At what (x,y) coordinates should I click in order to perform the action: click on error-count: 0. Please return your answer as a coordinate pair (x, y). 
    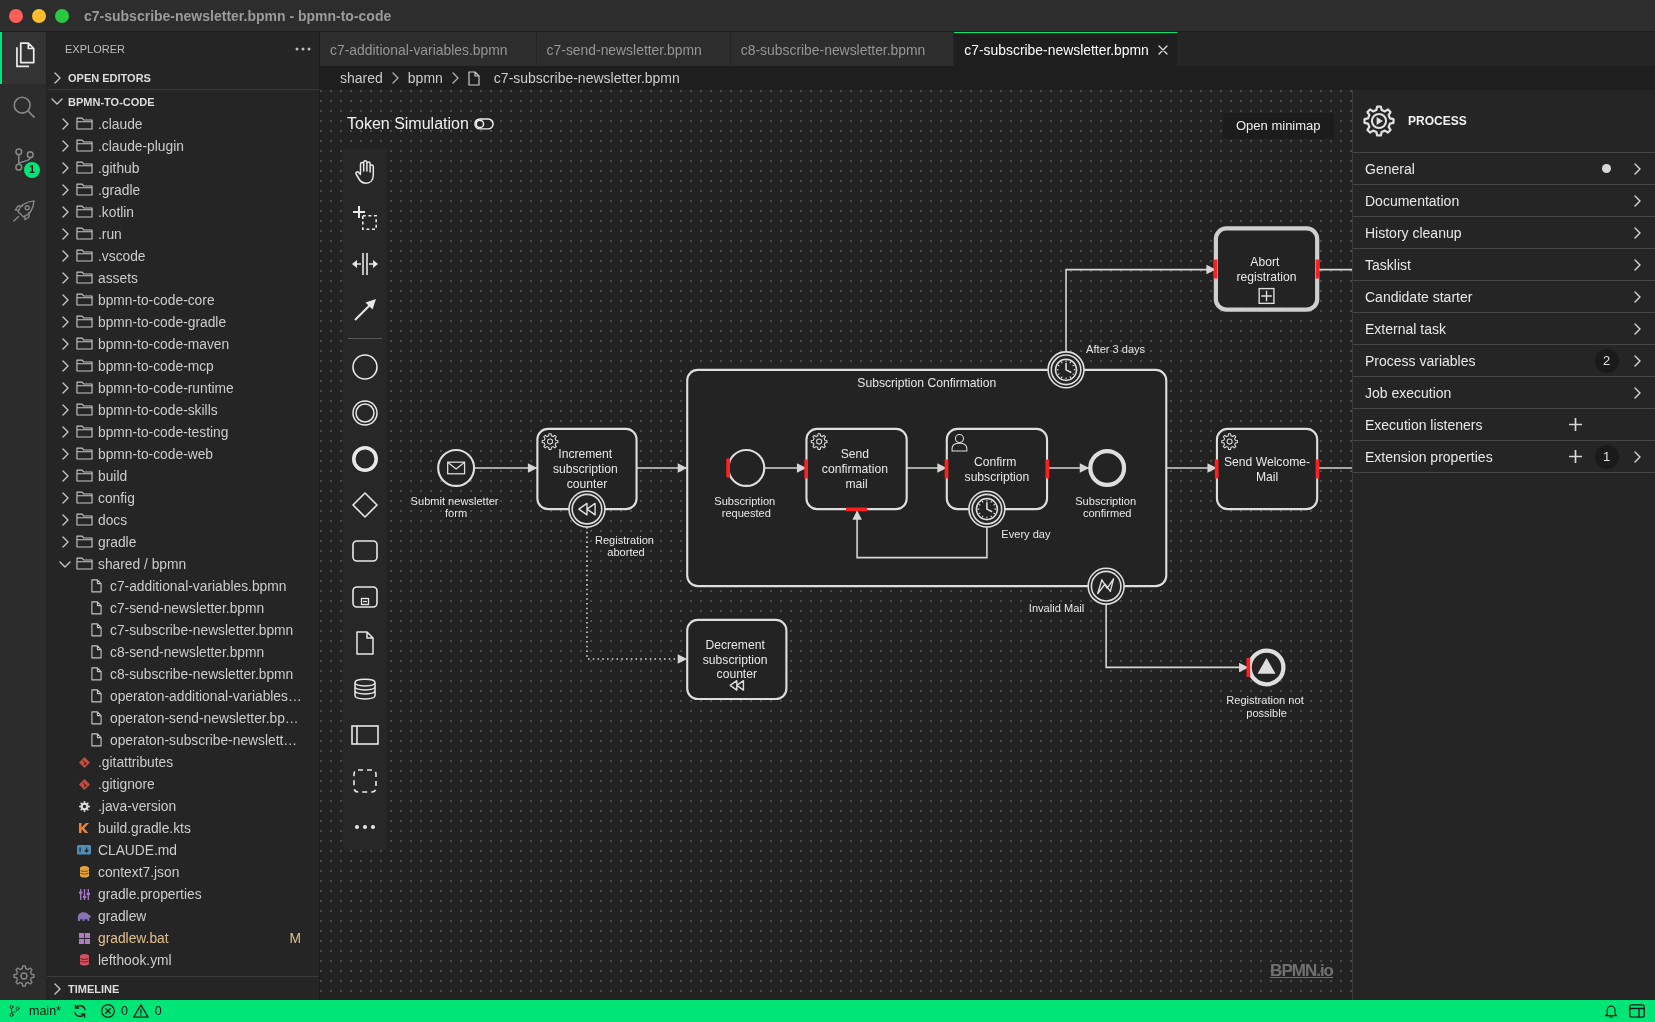
    Looking at the image, I should click on (124, 1011).